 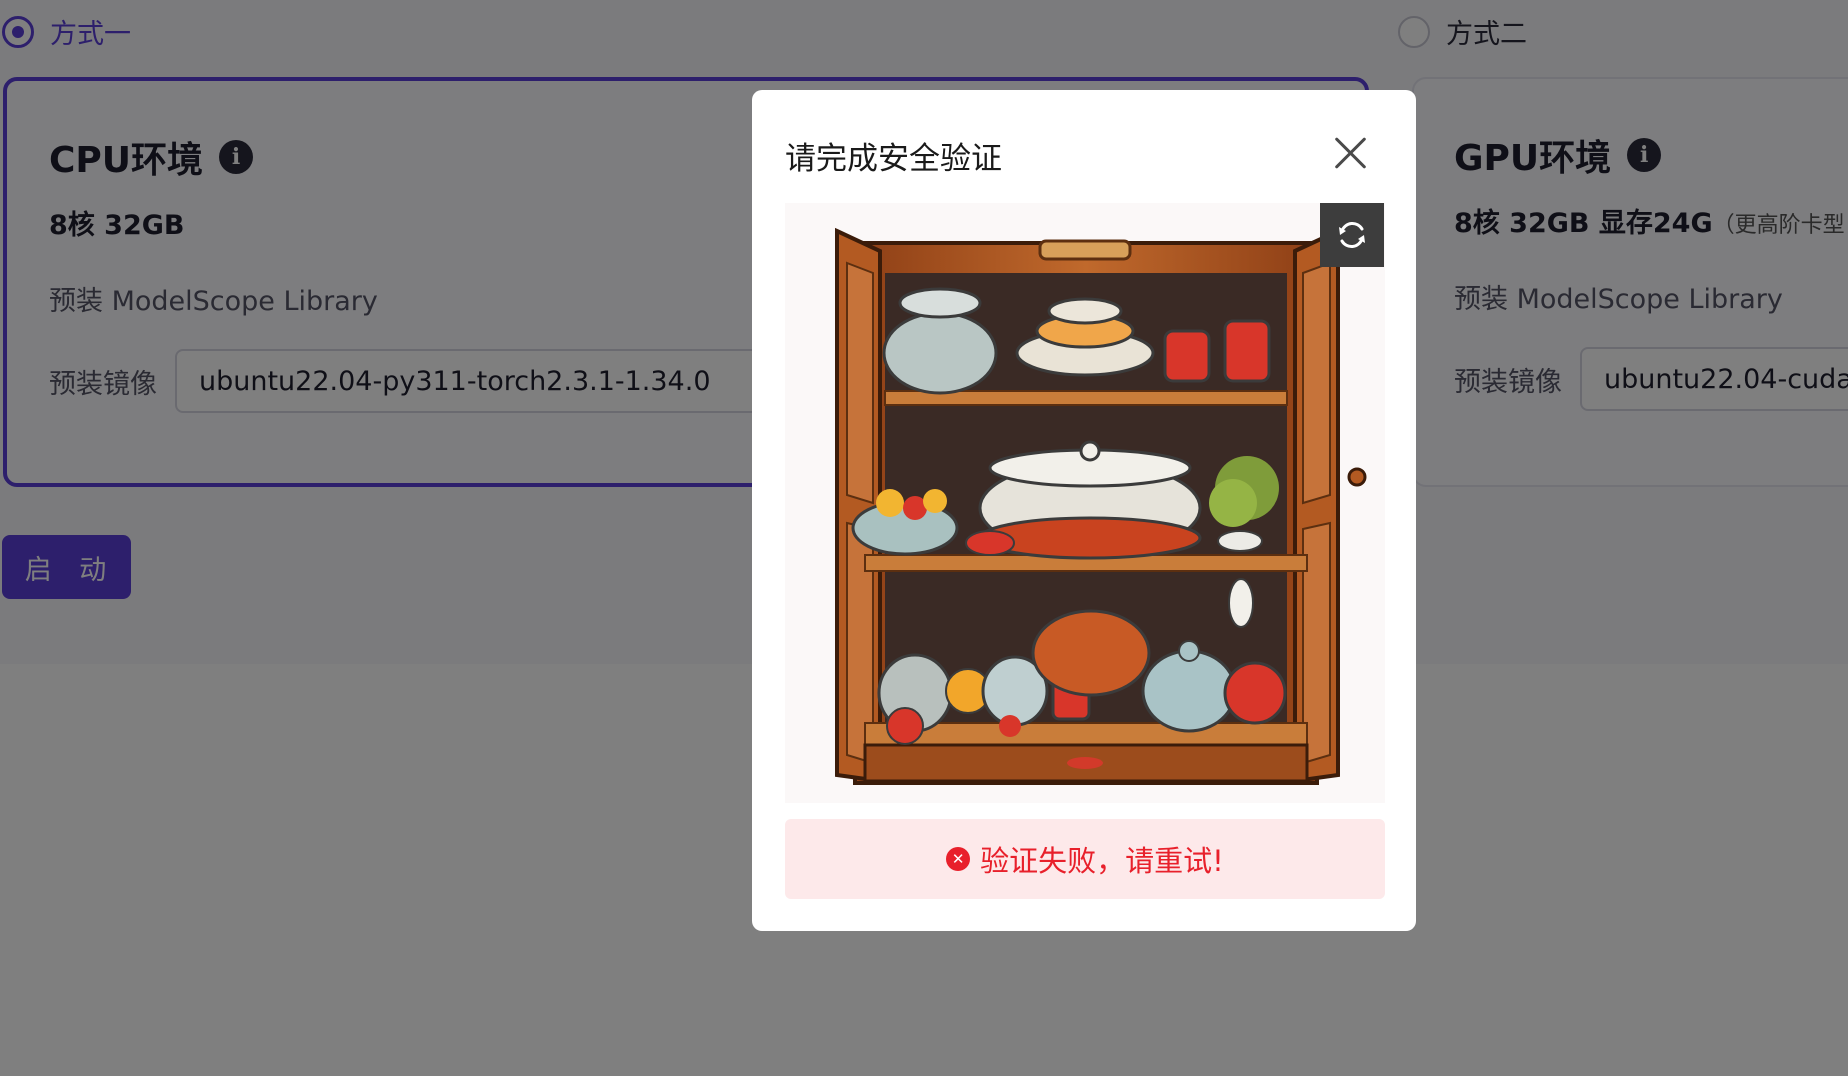 I want to click on refresh-icon, so click(x=1352, y=235).